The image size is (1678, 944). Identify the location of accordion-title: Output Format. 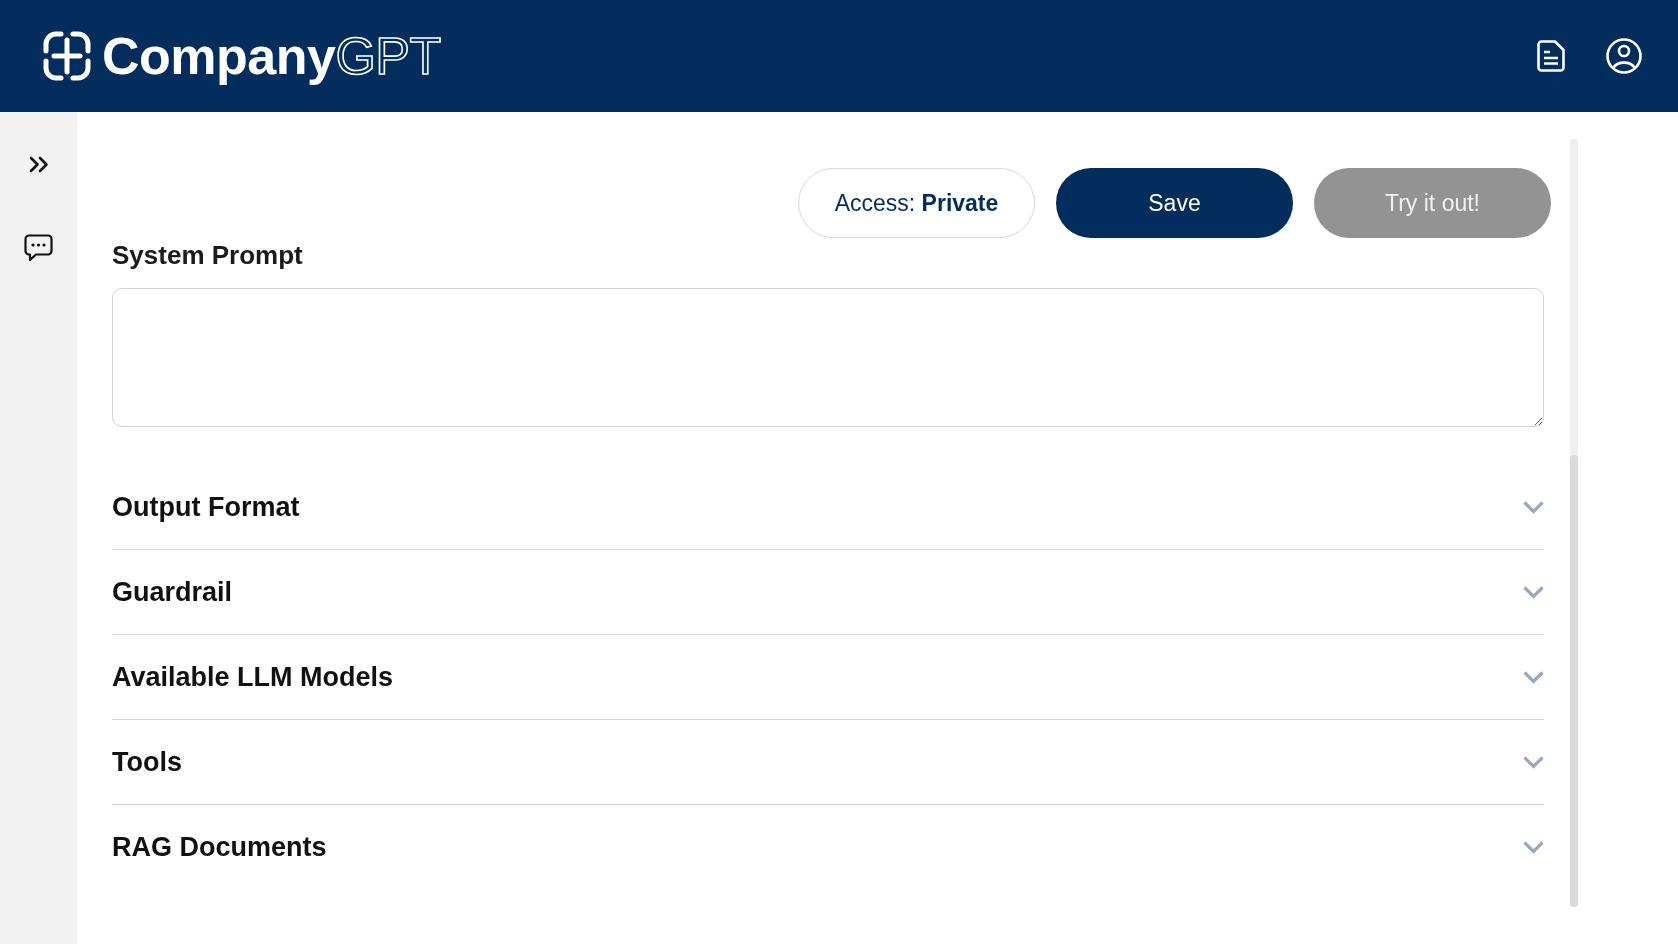
(206, 507).